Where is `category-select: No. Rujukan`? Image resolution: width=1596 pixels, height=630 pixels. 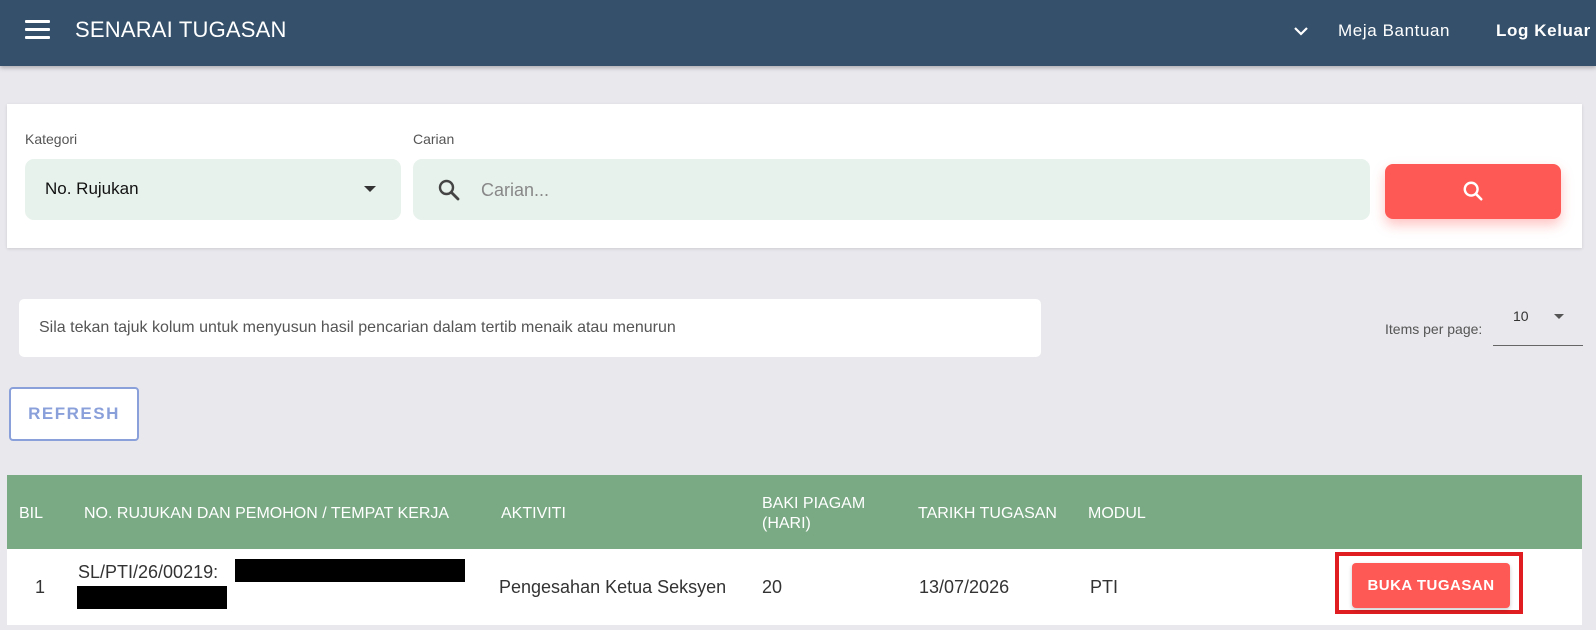 category-select: No. Rujukan is located at coordinates (213, 189).